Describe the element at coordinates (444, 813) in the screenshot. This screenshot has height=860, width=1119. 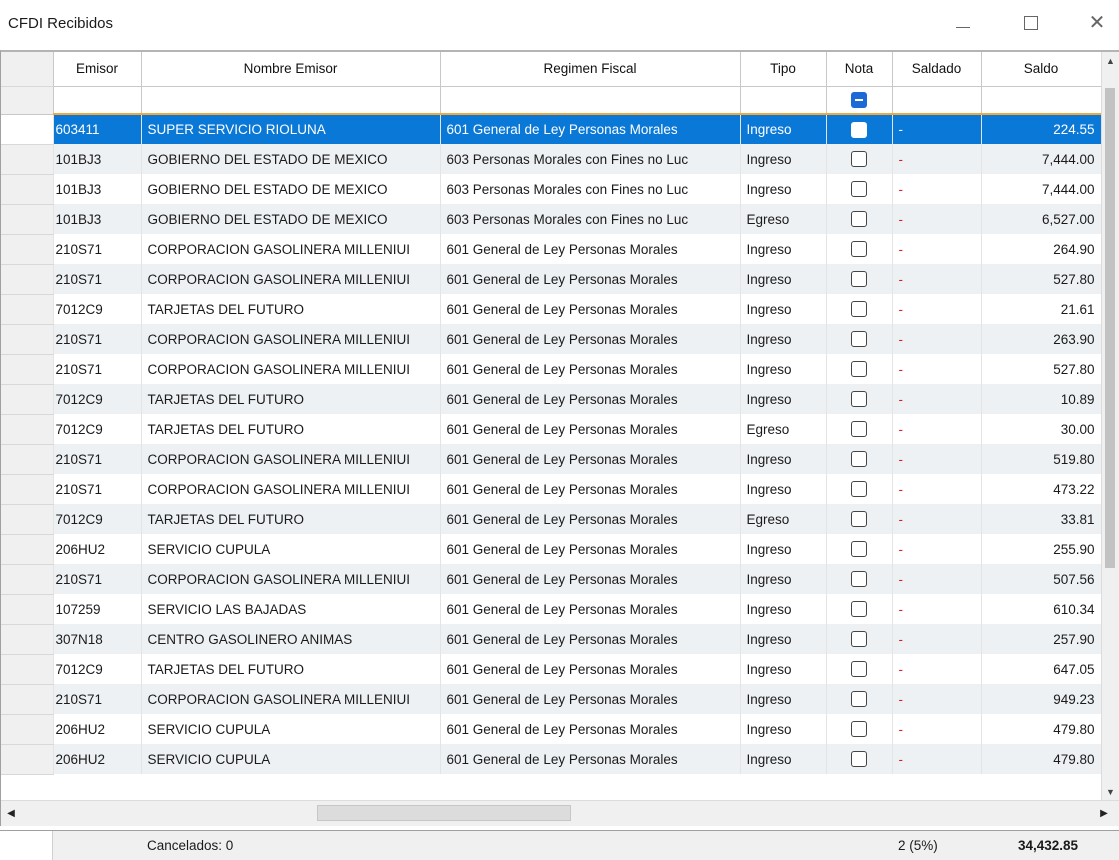
I see `horizontal-scroll-thumb` at that location.